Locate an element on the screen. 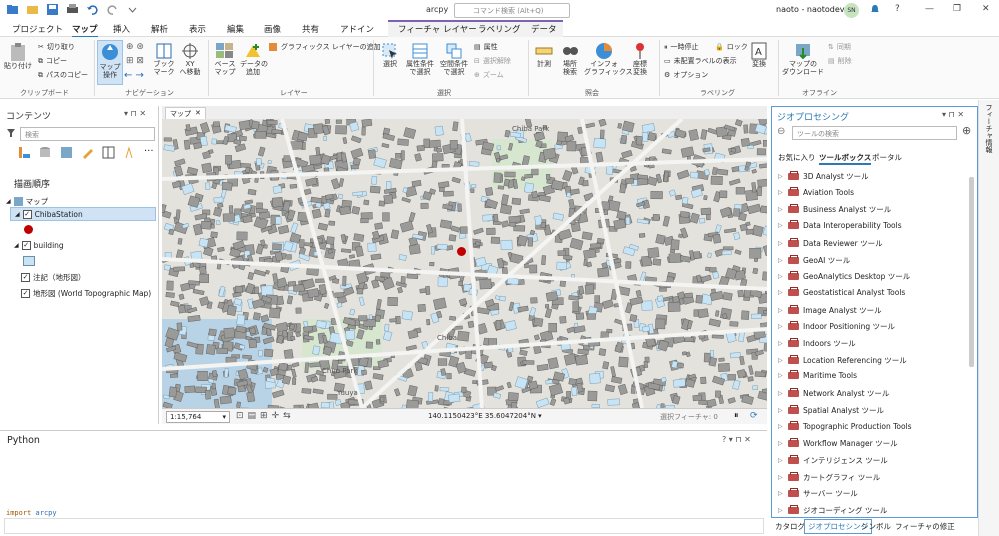 The image size is (999, 536). toolbox-item: ▷ Spatial Analyst ツール is located at coordinates (831, 410).